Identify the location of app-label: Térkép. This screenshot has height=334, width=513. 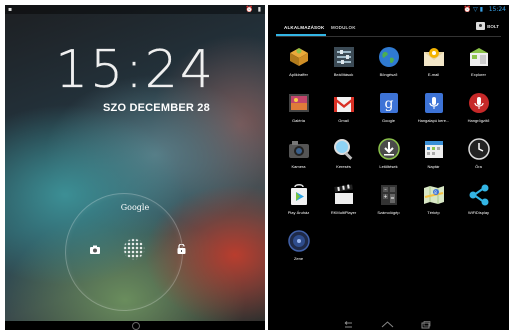
(433, 212).